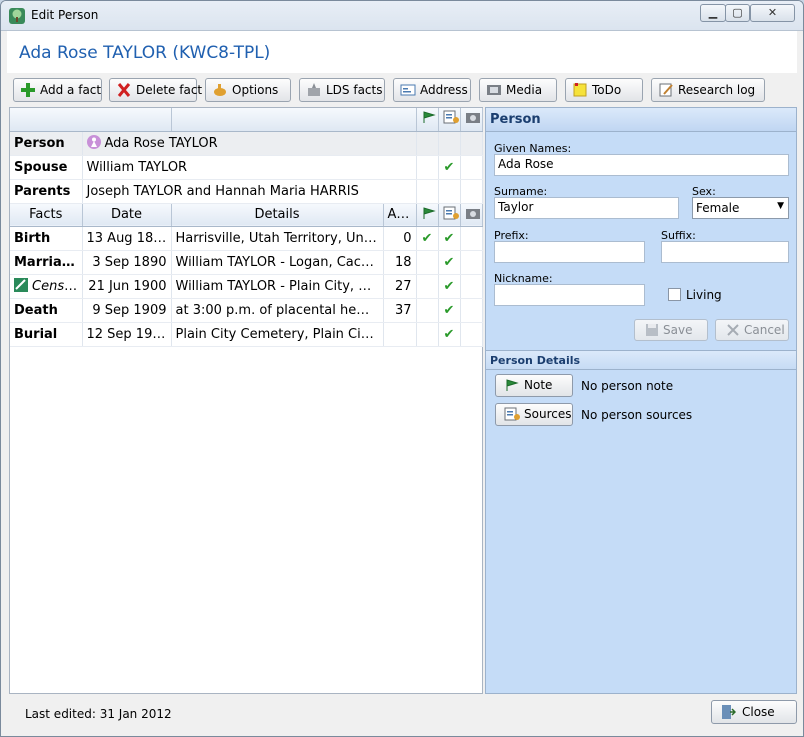 This screenshot has height=737, width=804. What do you see at coordinates (408, 90) in the screenshot?
I see `address-card-icon` at bounding box center [408, 90].